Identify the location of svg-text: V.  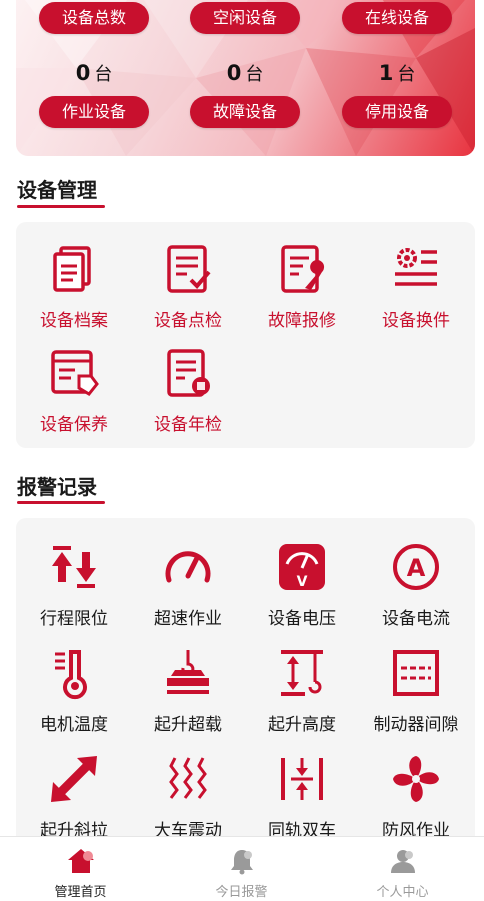
(302, 582).